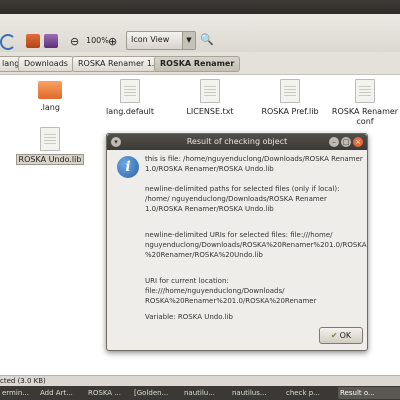 The height and width of the screenshot is (400, 400). I want to click on file-item: ROSKA Pref.lib, so click(290, 98).